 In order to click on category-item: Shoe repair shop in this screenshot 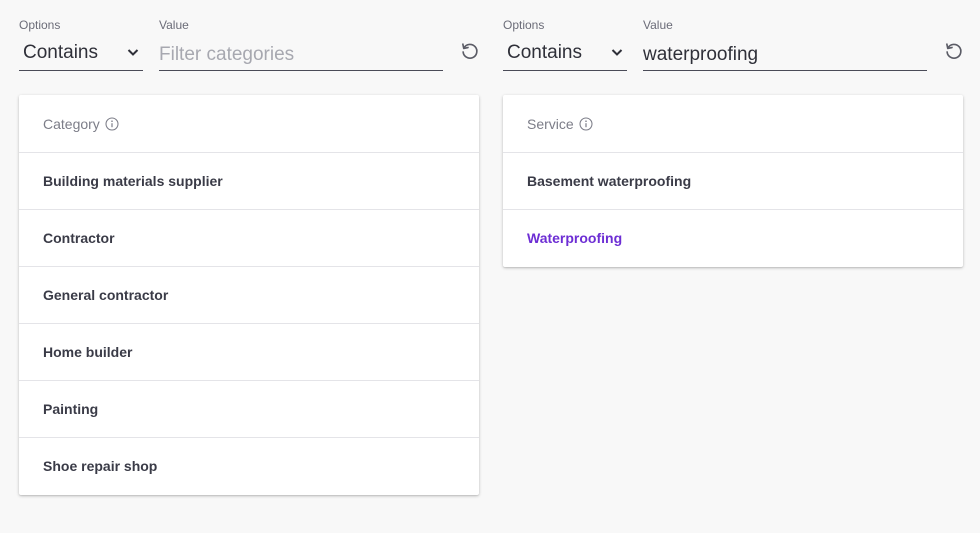, I will do `click(249, 466)`.